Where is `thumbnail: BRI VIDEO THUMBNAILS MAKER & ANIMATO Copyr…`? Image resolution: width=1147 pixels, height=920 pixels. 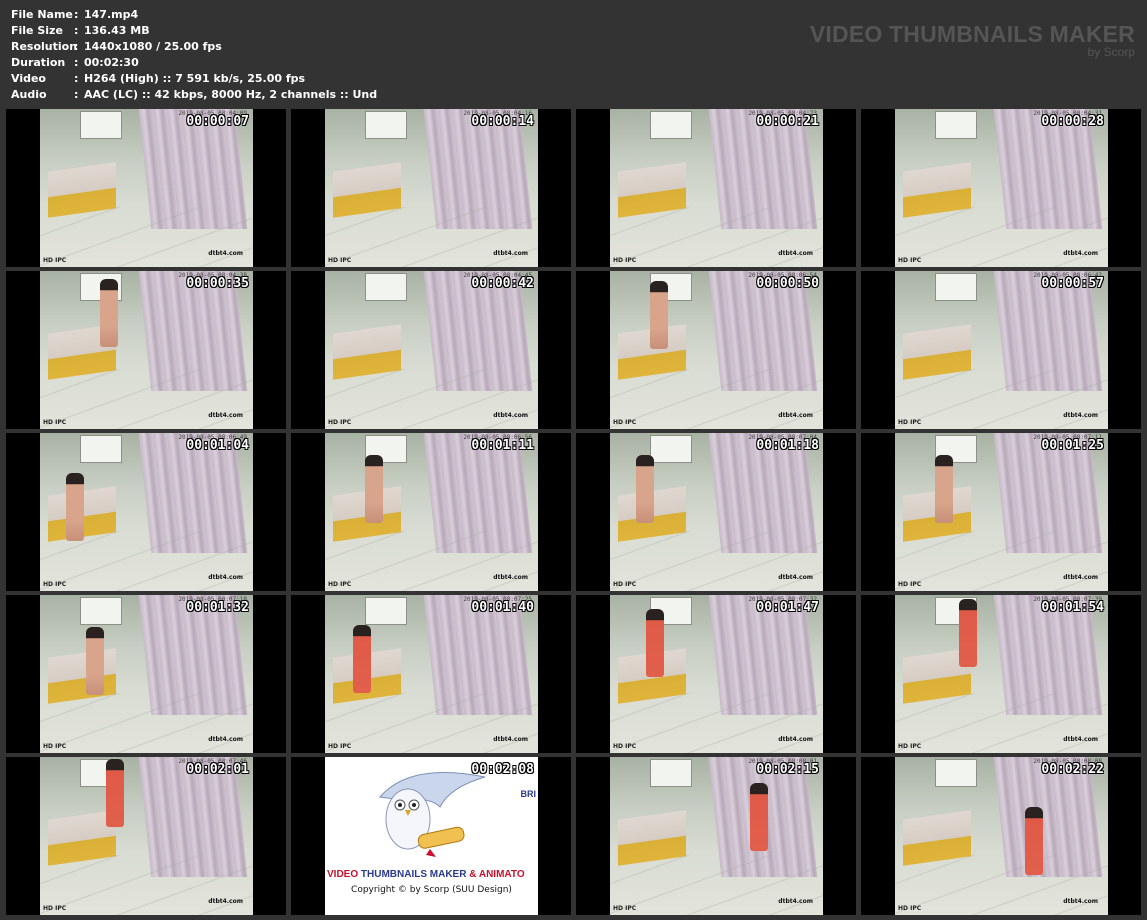 thumbnail: BRI VIDEO THUMBNAILS MAKER & ANIMATO Copyr… is located at coordinates (431, 836).